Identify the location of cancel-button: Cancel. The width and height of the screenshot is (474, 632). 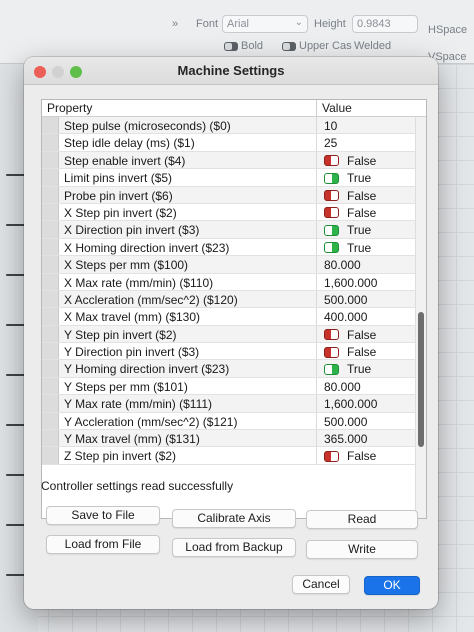
(321, 584).